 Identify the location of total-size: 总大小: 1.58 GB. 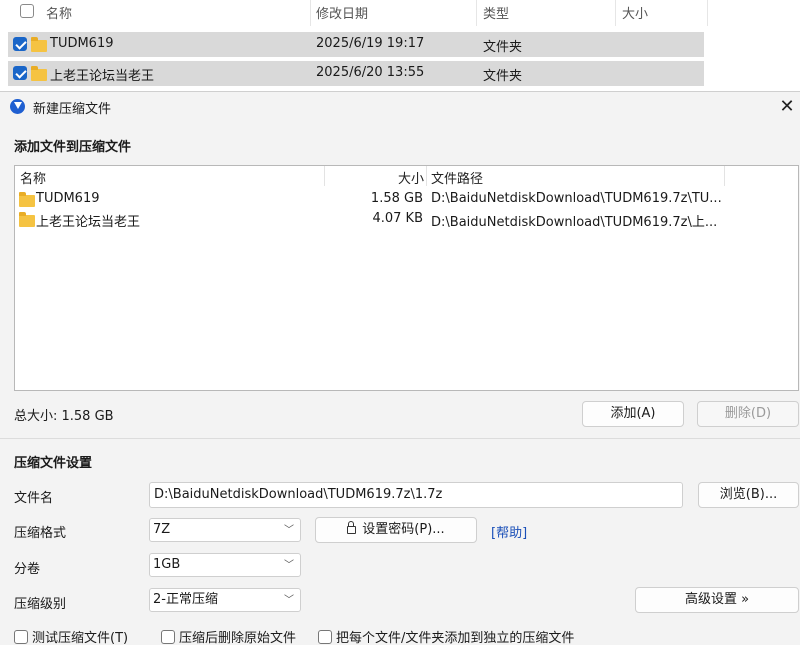
(64, 416).